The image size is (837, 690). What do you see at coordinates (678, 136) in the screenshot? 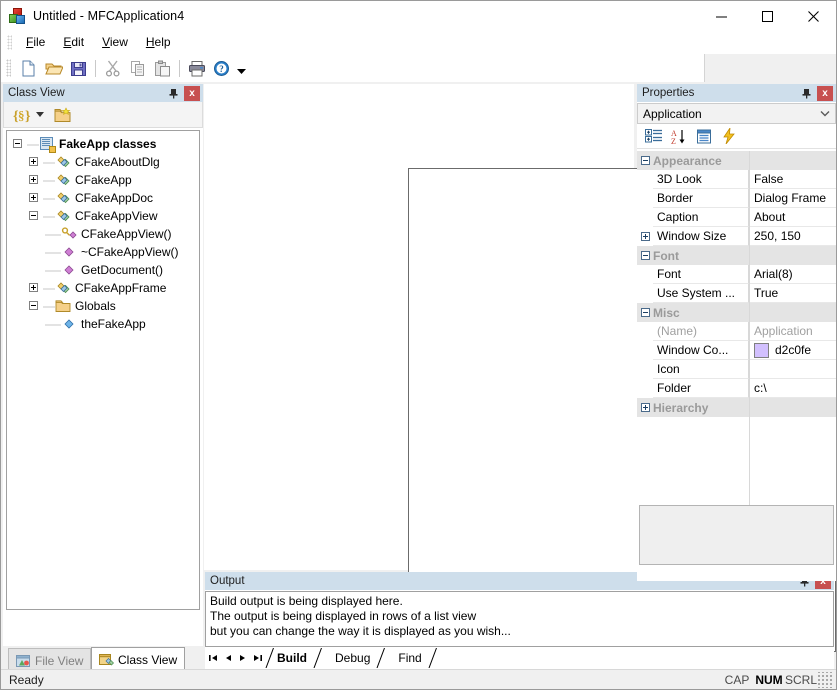
I see `alphabetical-button: A Z` at bounding box center [678, 136].